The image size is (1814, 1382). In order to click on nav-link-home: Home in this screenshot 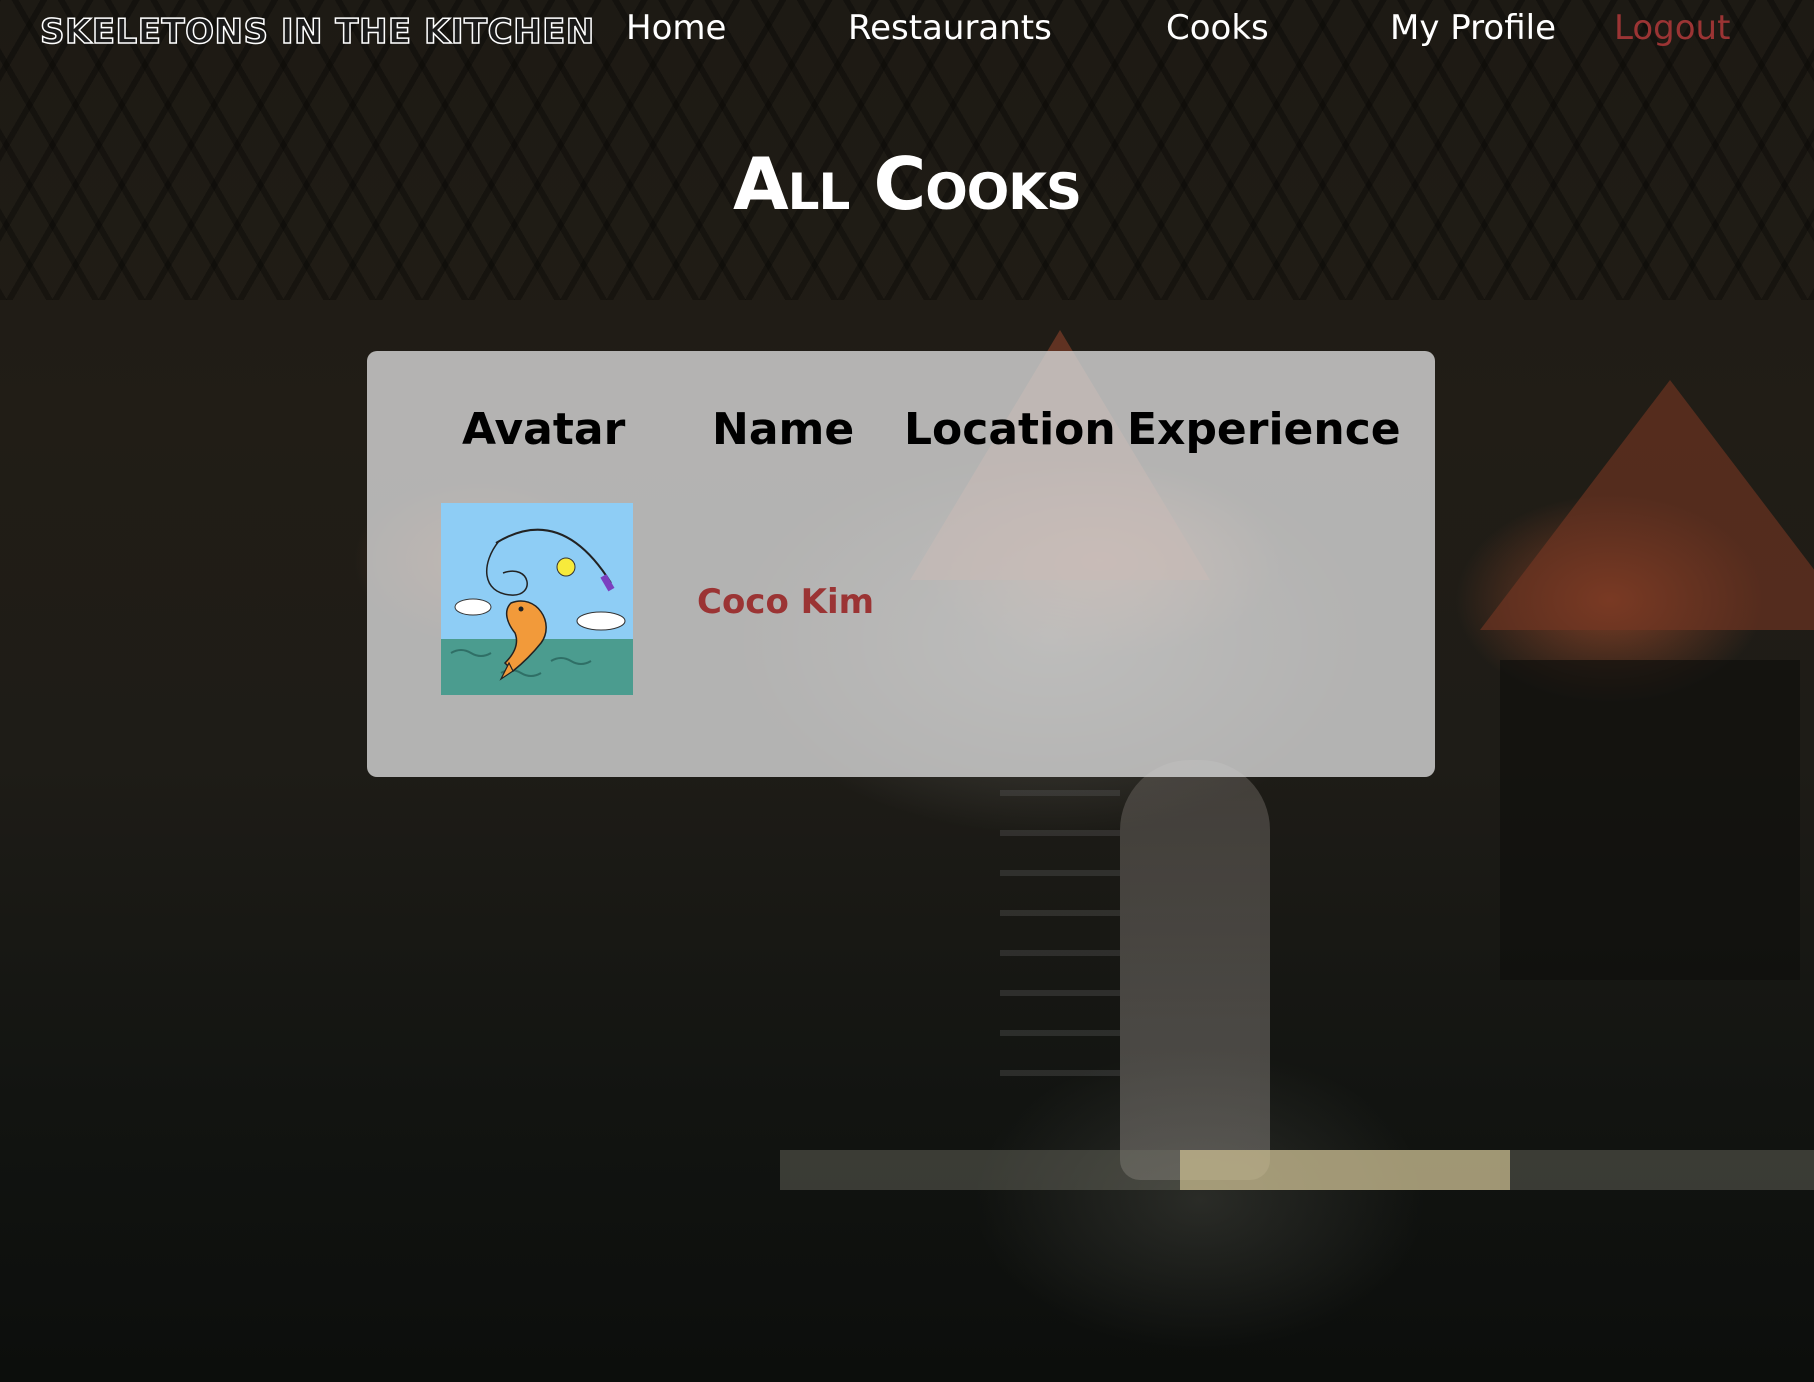, I will do `click(676, 28)`.